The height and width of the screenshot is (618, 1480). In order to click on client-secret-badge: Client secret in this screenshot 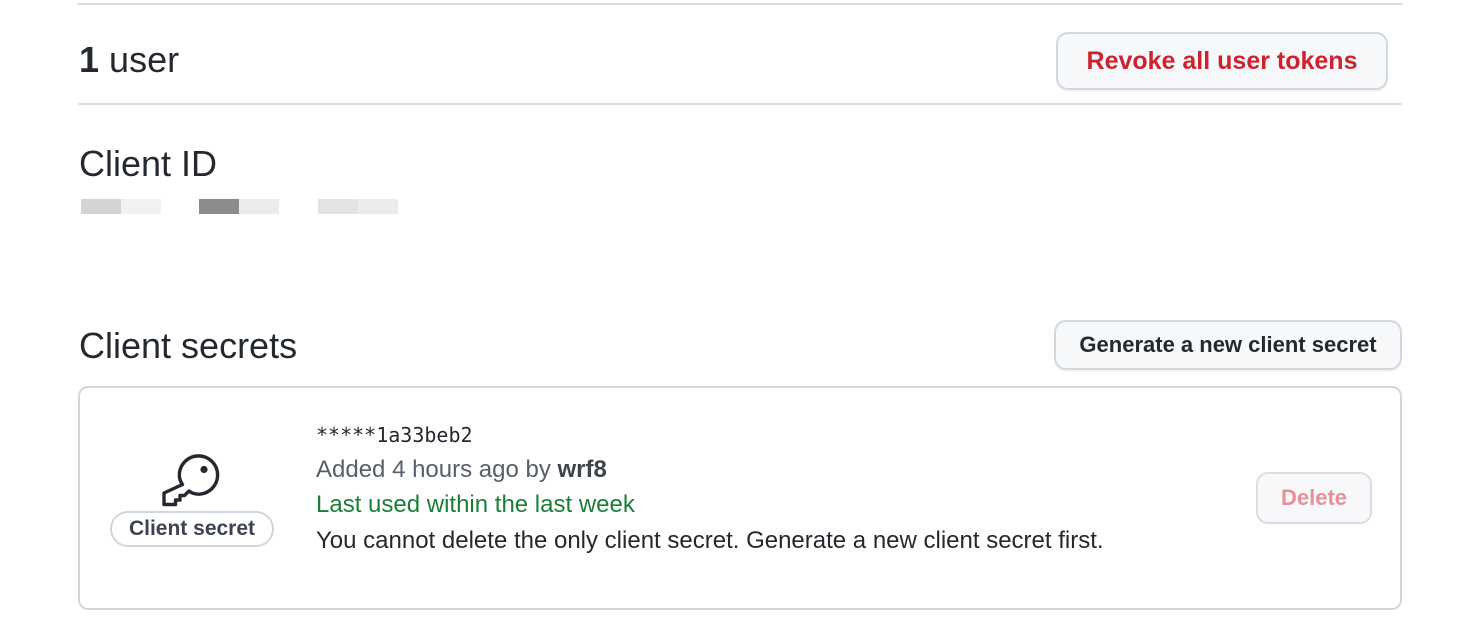, I will do `click(192, 529)`.